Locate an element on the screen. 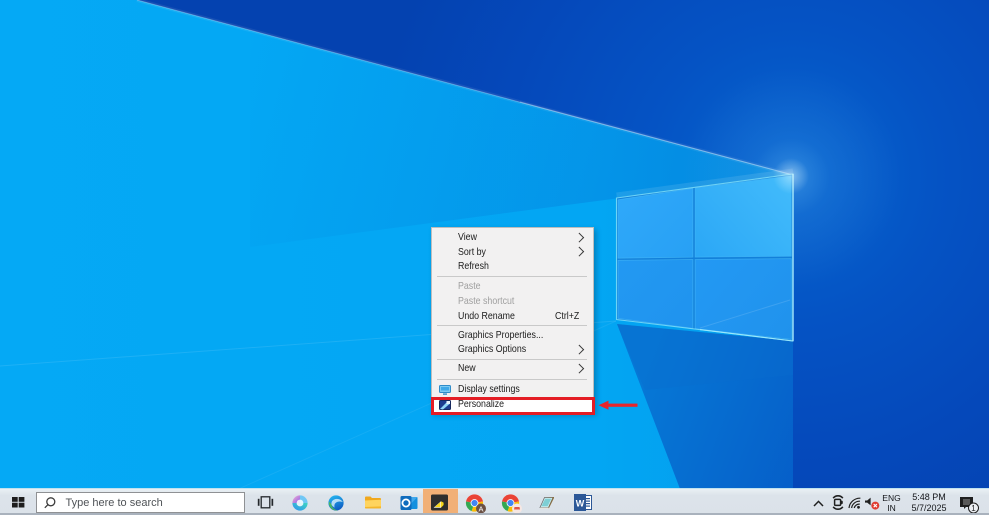 The height and width of the screenshot is (515, 989). svg-text: A is located at coordinates (480, 508).